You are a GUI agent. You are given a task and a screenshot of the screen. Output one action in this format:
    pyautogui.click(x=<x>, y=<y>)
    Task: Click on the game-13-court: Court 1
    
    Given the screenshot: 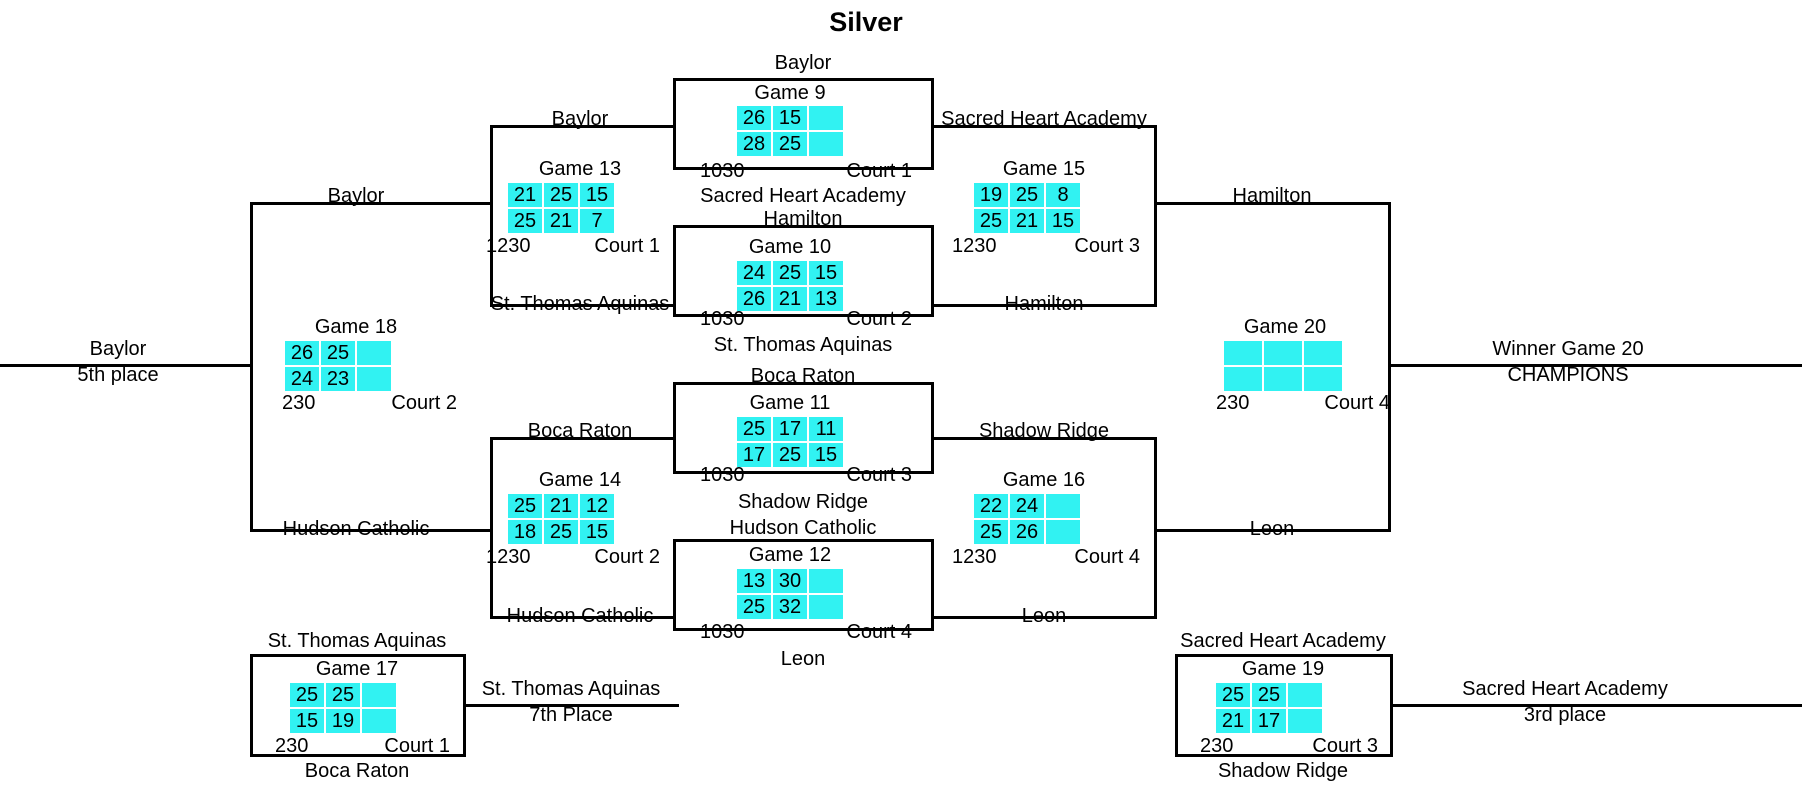 What is the action you would take?
    pyautogui.click(x=627, y=246)
    